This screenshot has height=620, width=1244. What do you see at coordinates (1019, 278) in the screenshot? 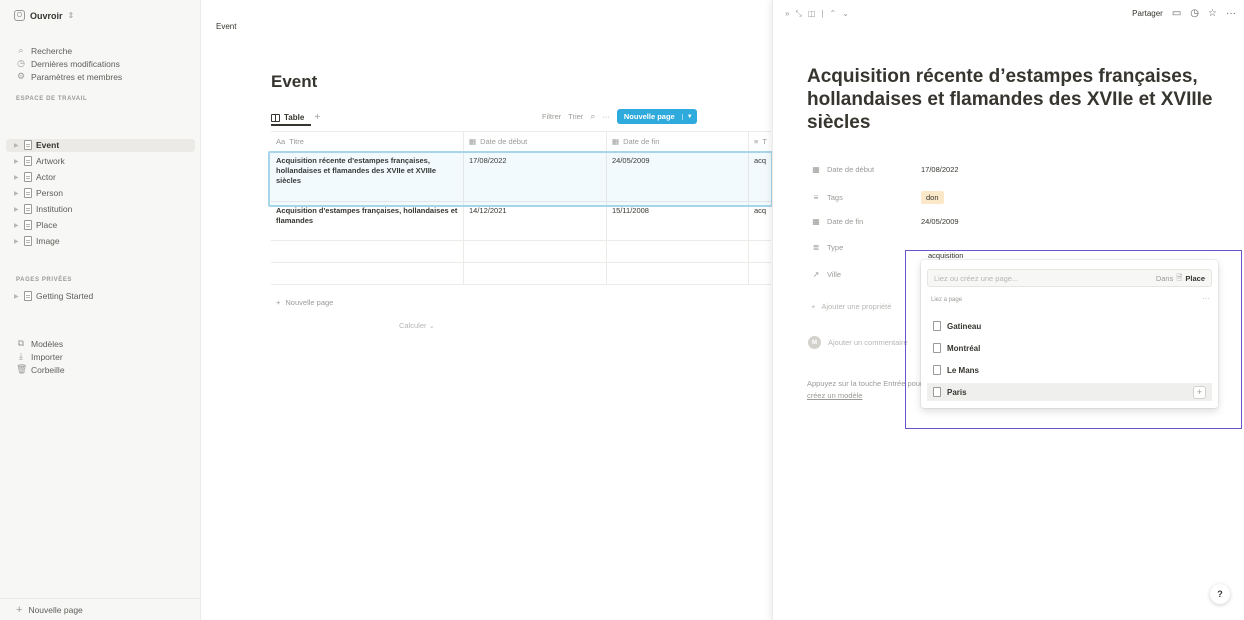
I see `relation-search-input` at bounding box center [1019, 278].